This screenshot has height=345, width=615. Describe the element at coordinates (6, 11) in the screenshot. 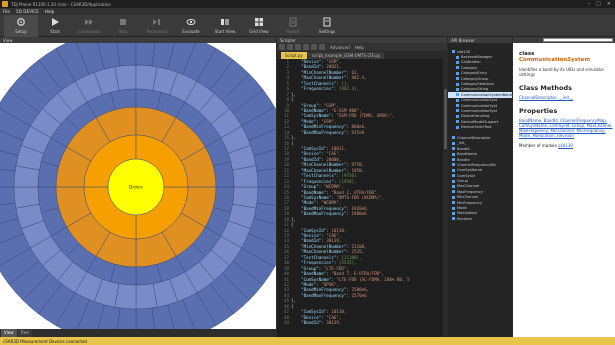

I see `menu-file: File` at that location.